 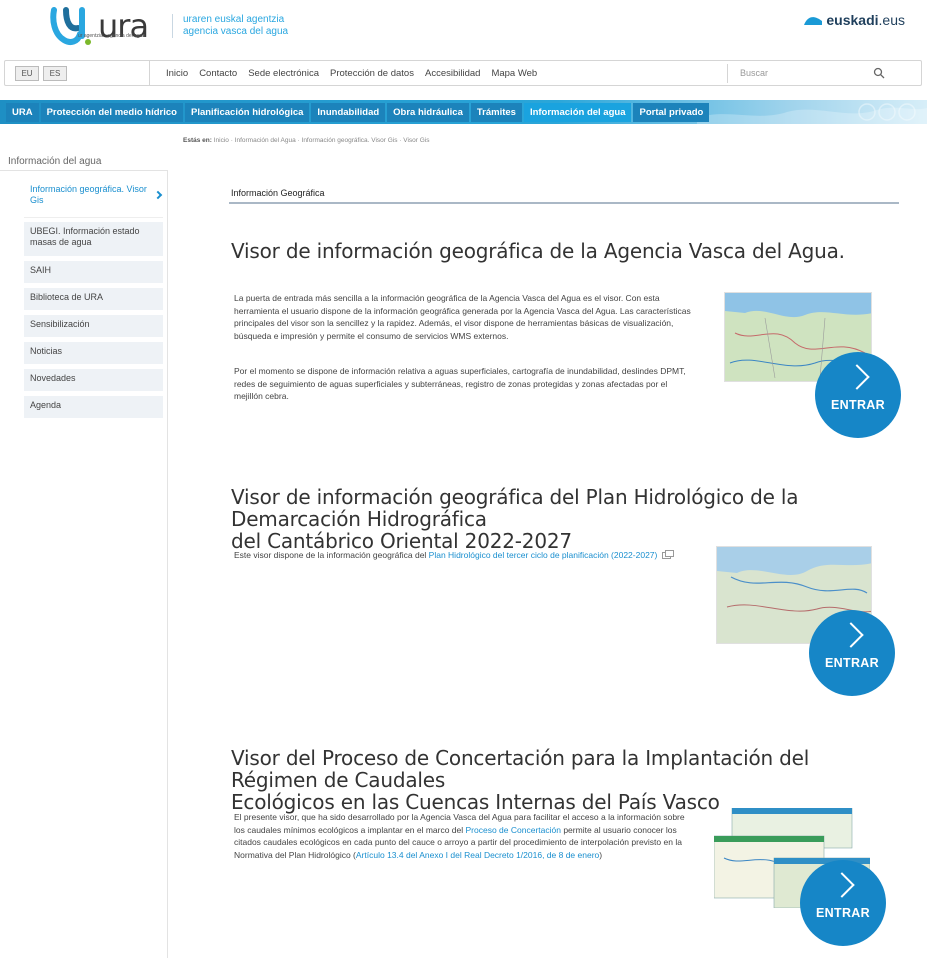 I want to click on lang-eu-button: EU, so click(x=27, y=73).